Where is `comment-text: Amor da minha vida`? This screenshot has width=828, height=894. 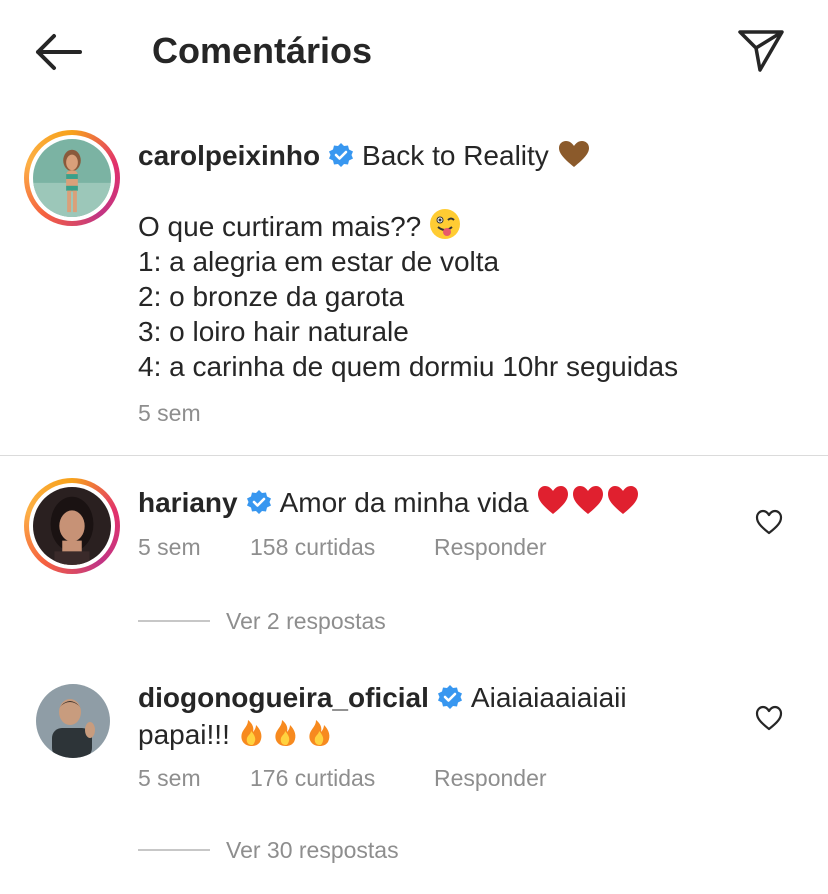 comment-text: Amor da minha vida is located at coordinates (404, 502).